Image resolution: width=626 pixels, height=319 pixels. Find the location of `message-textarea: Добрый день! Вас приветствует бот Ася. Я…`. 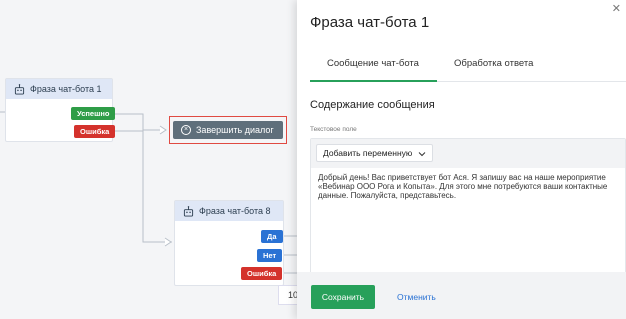

message-textarea: Добрый день! Вас приветствует бот Ася. Я… is located at coordinates (468, 186).